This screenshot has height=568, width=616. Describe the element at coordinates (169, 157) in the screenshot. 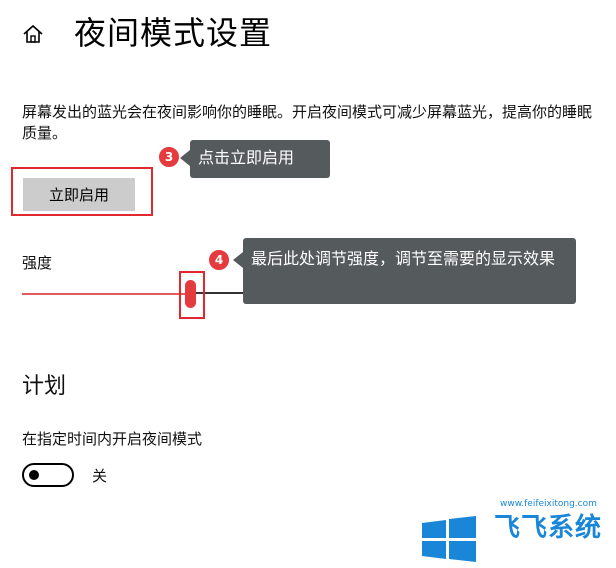

I see `step-3-badge: 3` at that location.